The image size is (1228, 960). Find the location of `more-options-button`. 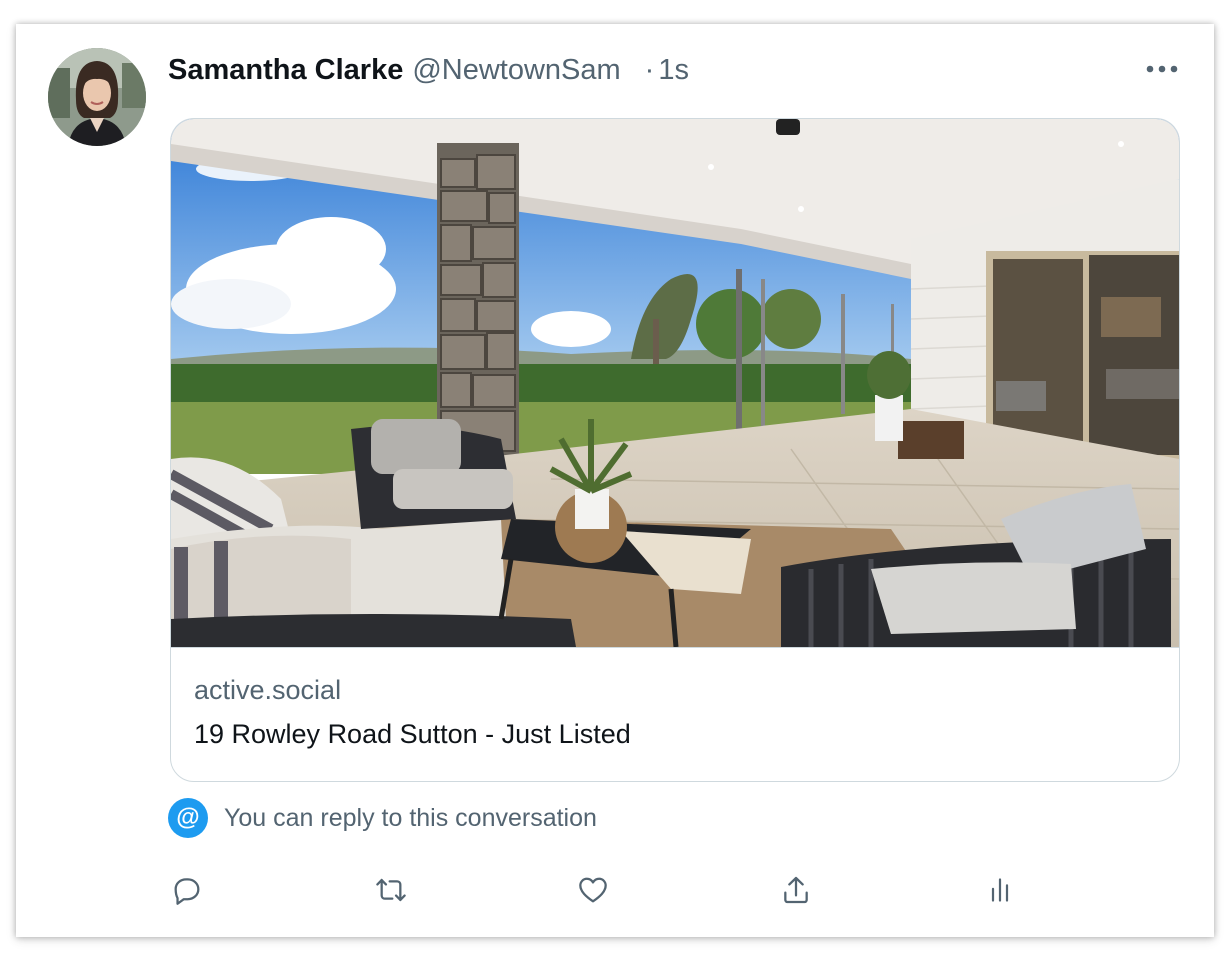

more-options-button is located at coordinates (1162, 69).